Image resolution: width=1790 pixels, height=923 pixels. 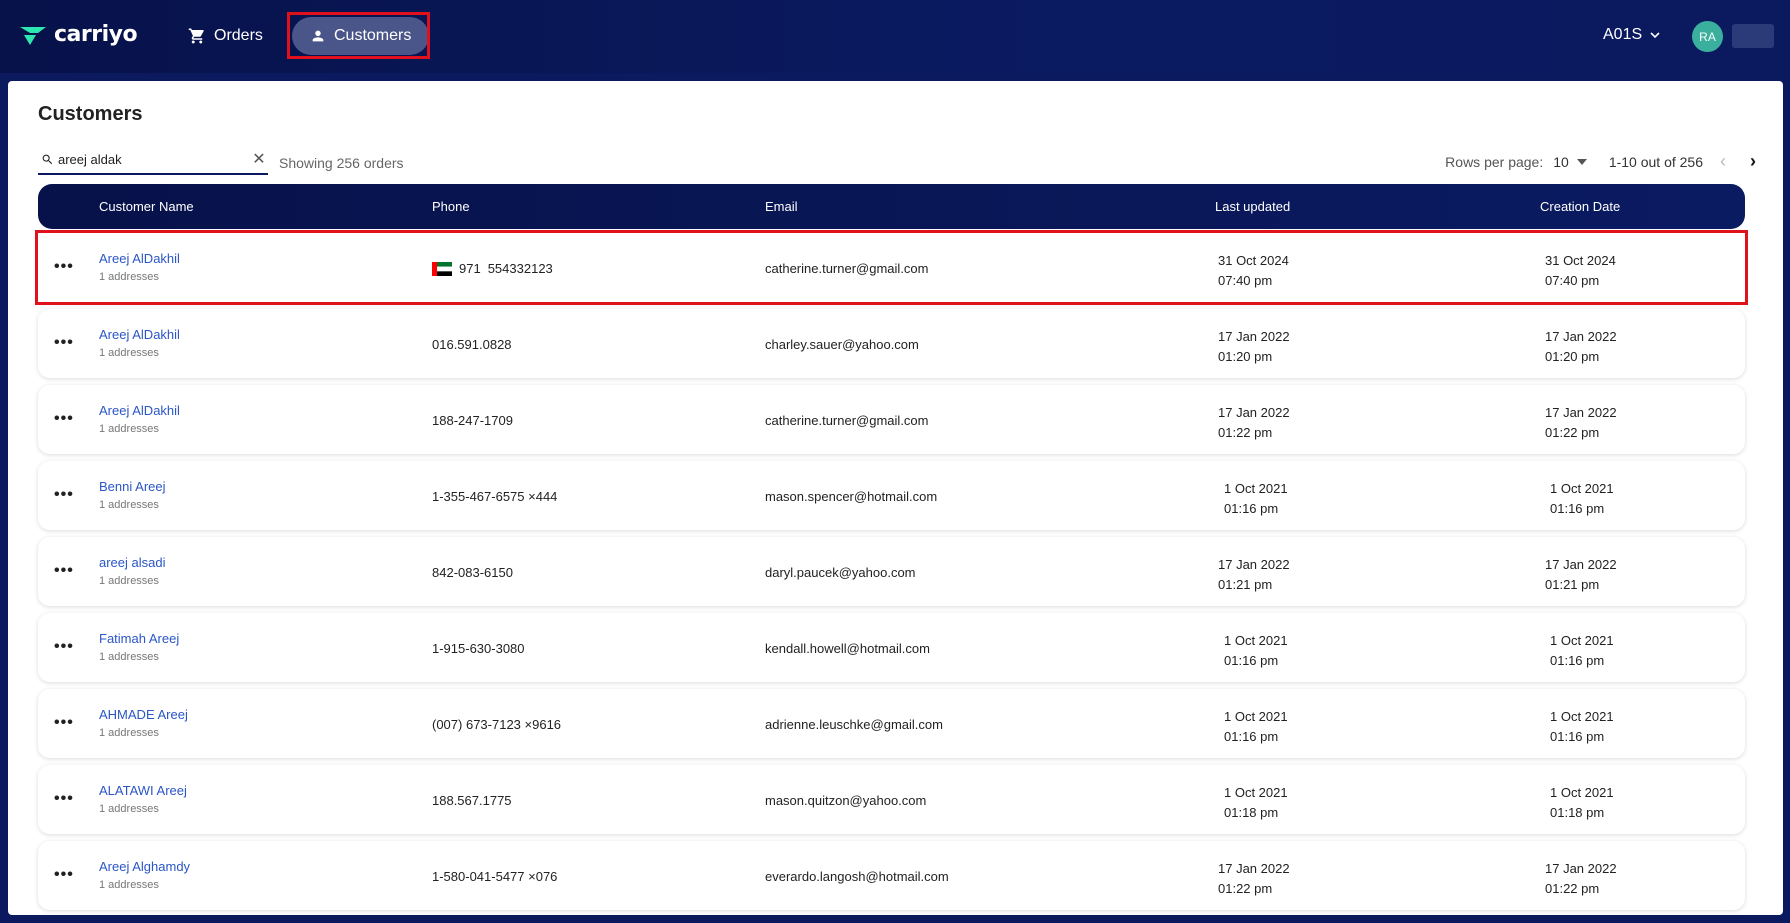 What do you see at coordinates (132, 562) in the screenshot?
I see `customer-name-link: areej alsadi` at bounding box center [132, 562].